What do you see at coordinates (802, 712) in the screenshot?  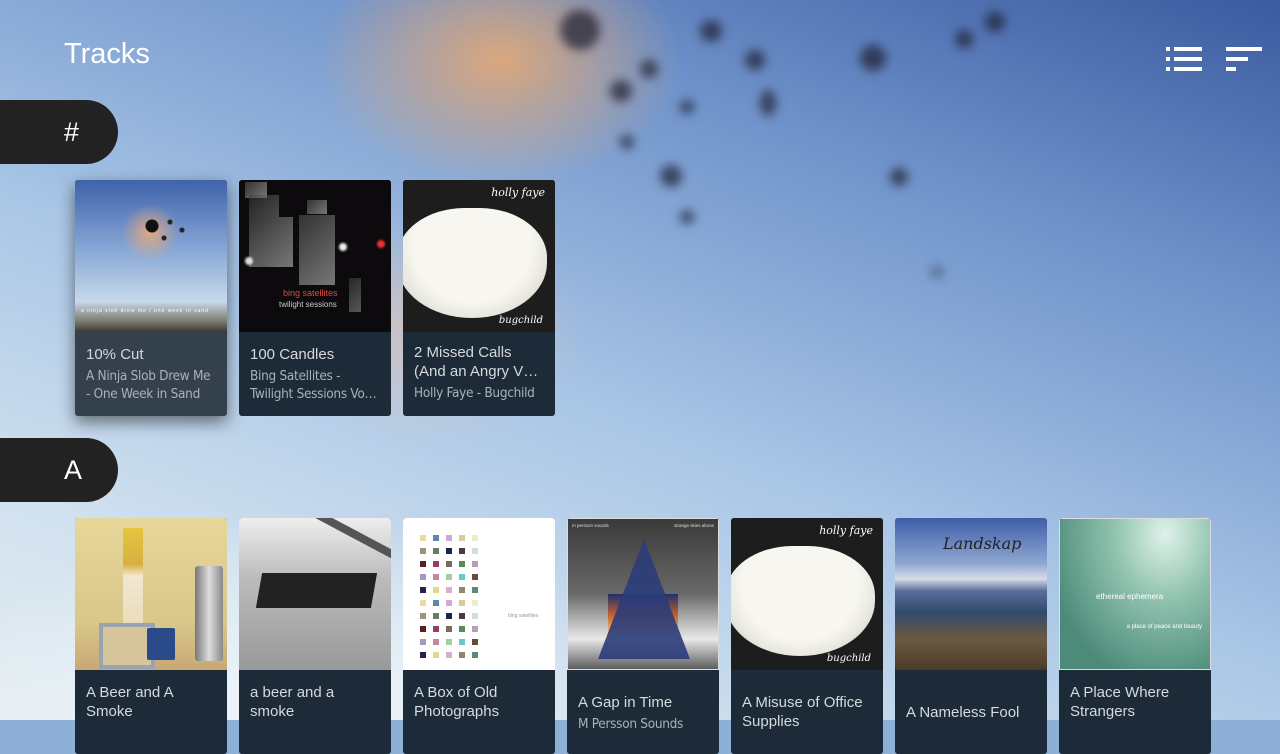 I see `track-title: A Misuse of Office Supplies` at bounding box center [802, 712].